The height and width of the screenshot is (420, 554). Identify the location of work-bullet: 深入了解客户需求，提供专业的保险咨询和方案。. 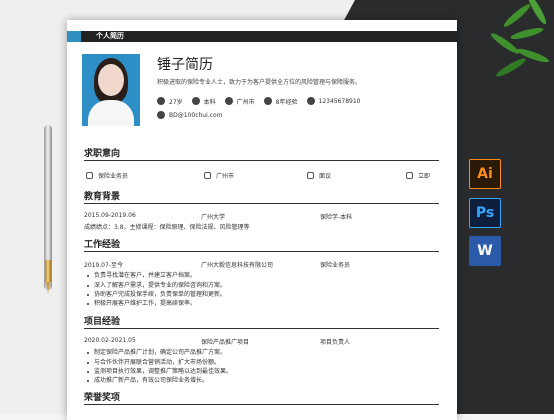
(156, 284).